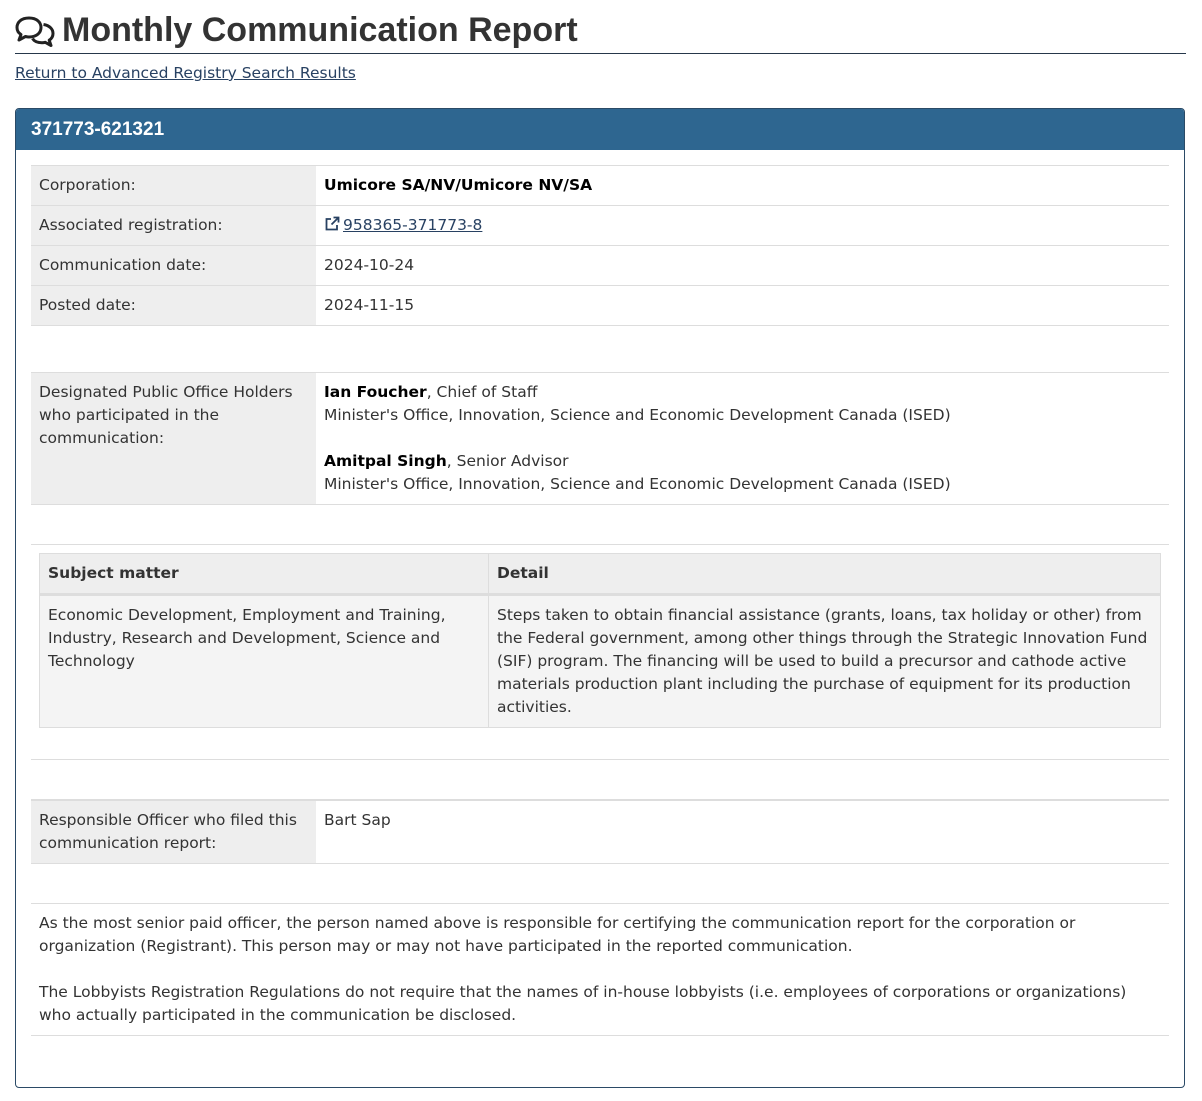 The height and width of the screenshot is (1101, 1202). What do you see at coordinates (413, 225) in the screenshot?
I see `associated-registration-number: 958365-371773-8` at bounding box center [413, 225].